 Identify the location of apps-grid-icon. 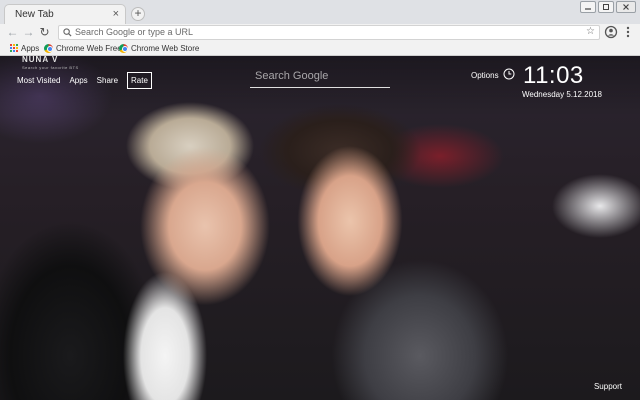
(14, 48).